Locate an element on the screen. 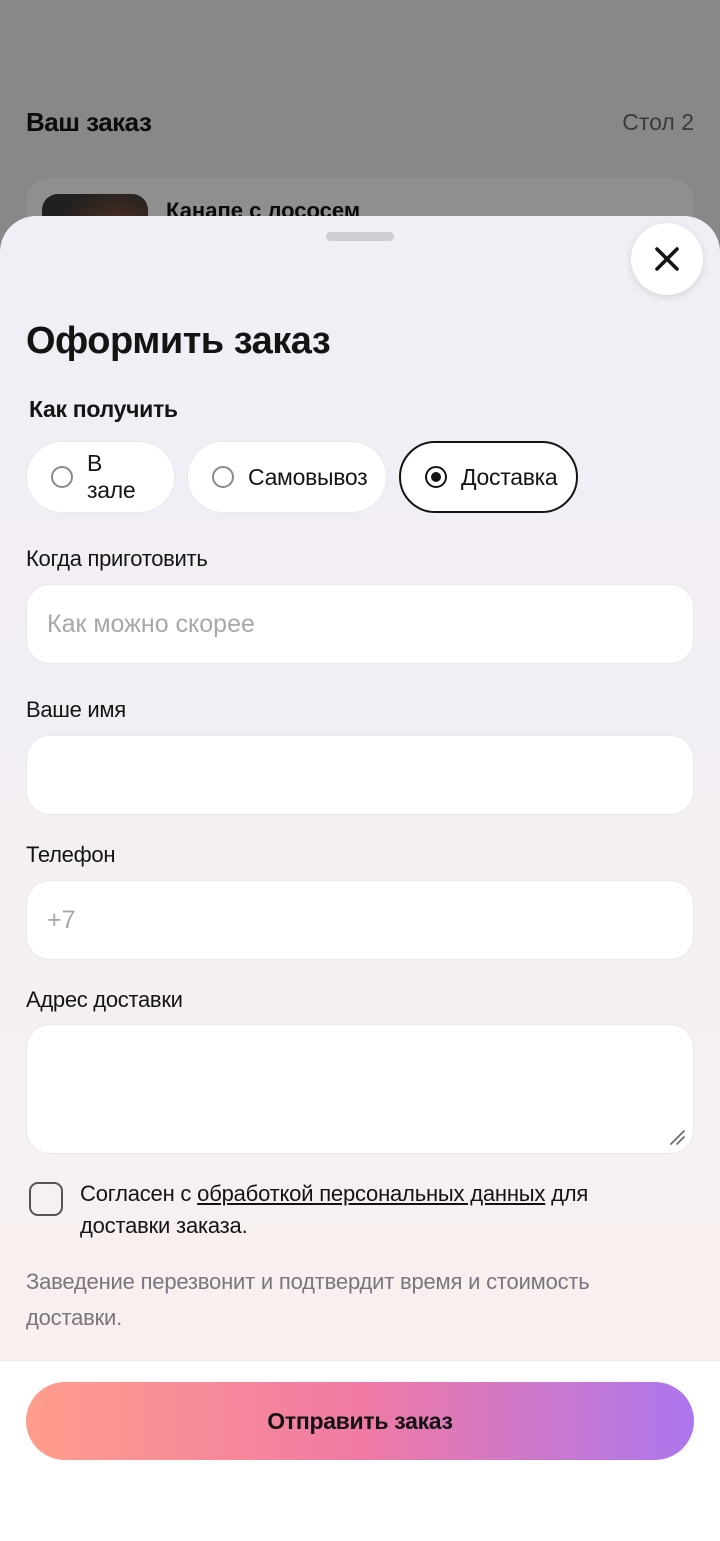  option-label: Доставка is located at coordinates (509, 476).